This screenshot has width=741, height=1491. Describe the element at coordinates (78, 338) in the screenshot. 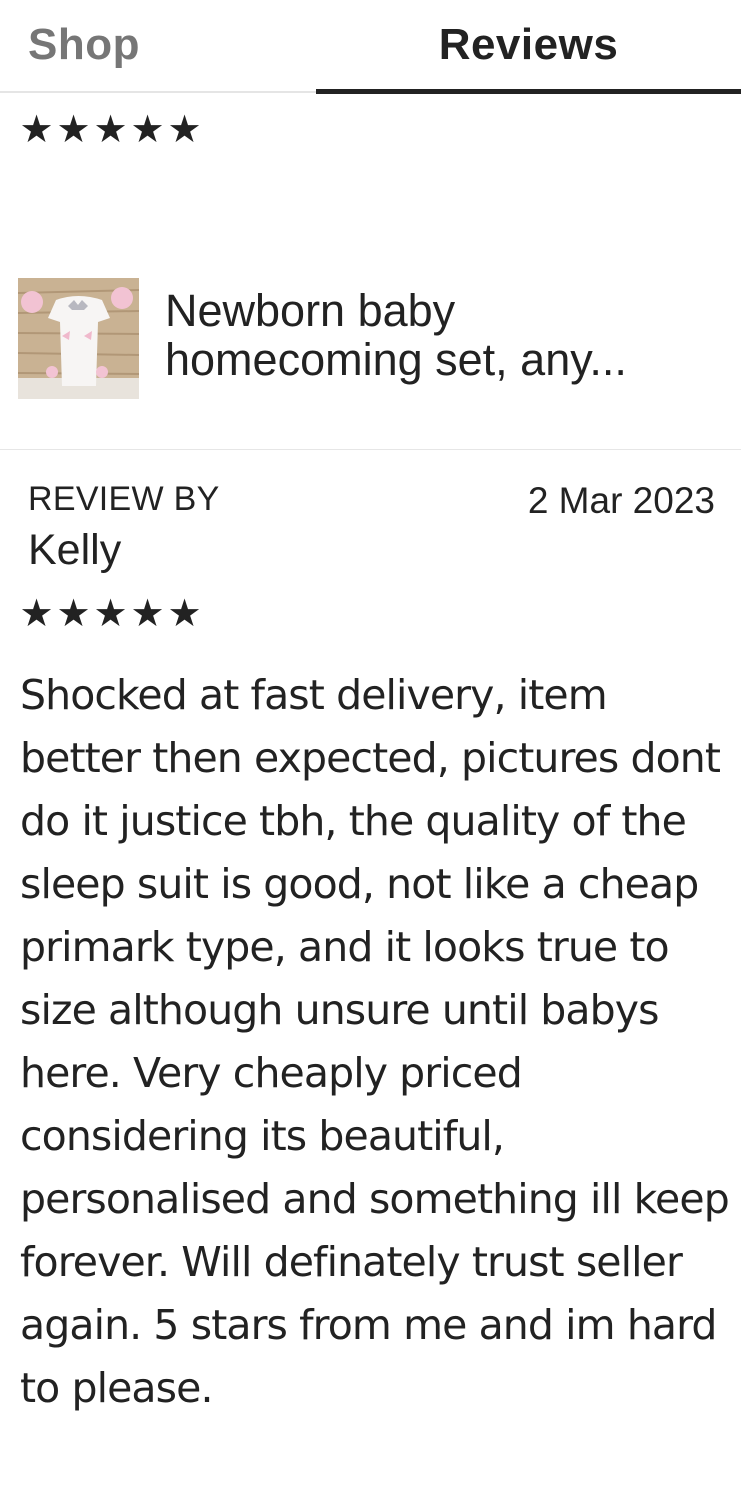

I see `product-thumbnail` at that location.